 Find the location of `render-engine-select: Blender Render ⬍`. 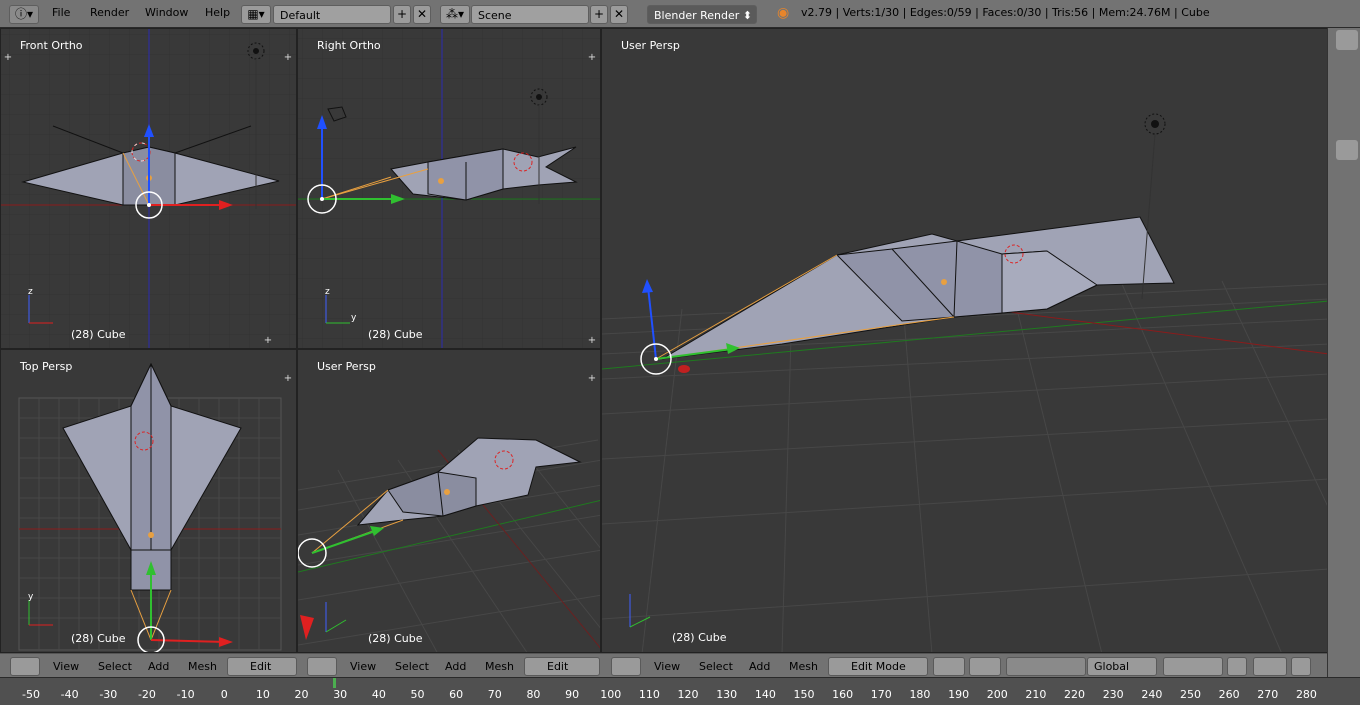

render-engine-select: Blender Render ⬍ is located at coordinates (702, 14).